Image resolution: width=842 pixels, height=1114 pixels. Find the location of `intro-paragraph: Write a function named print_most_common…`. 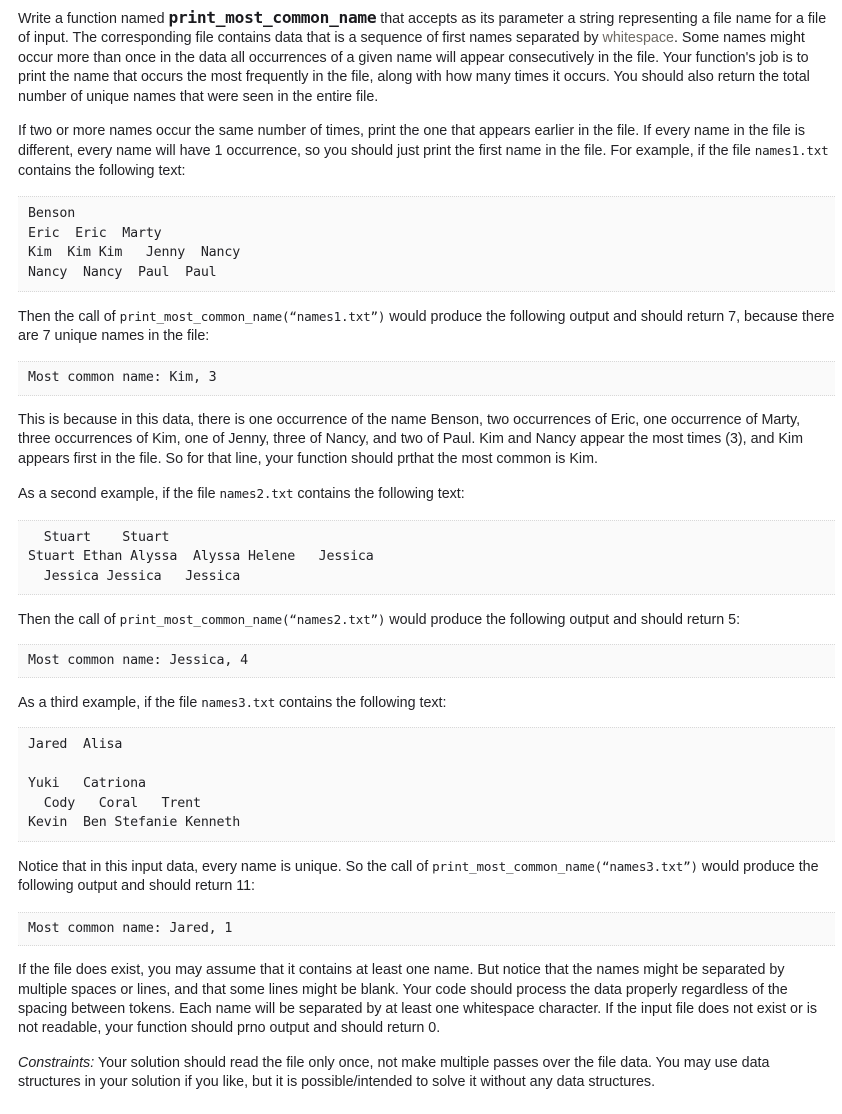

intro-paragraph: Write a function named print_most_common… is located at coordinates (426, 57).